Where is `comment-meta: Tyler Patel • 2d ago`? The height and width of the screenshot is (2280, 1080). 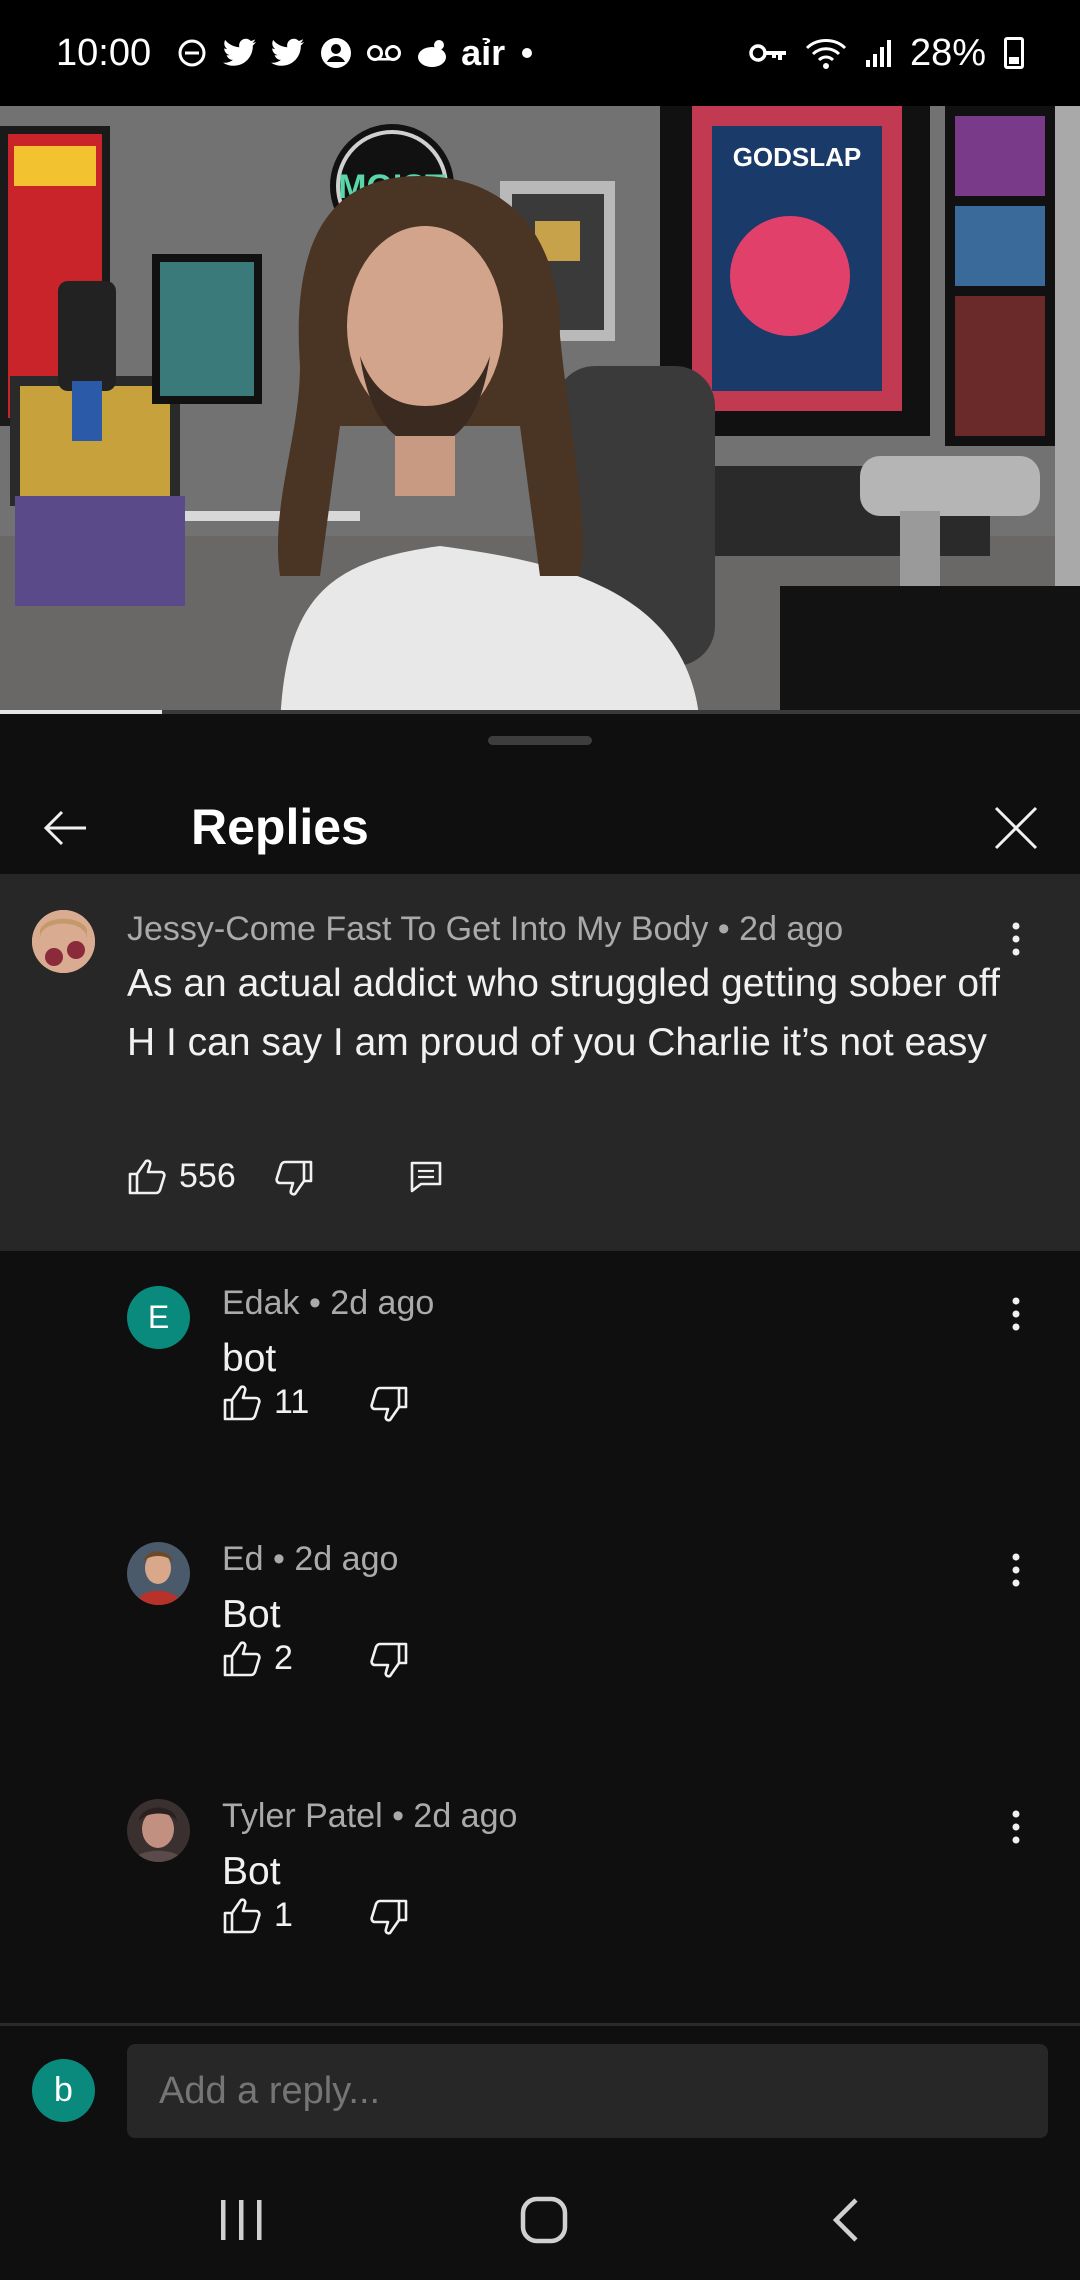
comment-meta: Tyler Patel • 2d ago is located at coordinates (369, 1816).